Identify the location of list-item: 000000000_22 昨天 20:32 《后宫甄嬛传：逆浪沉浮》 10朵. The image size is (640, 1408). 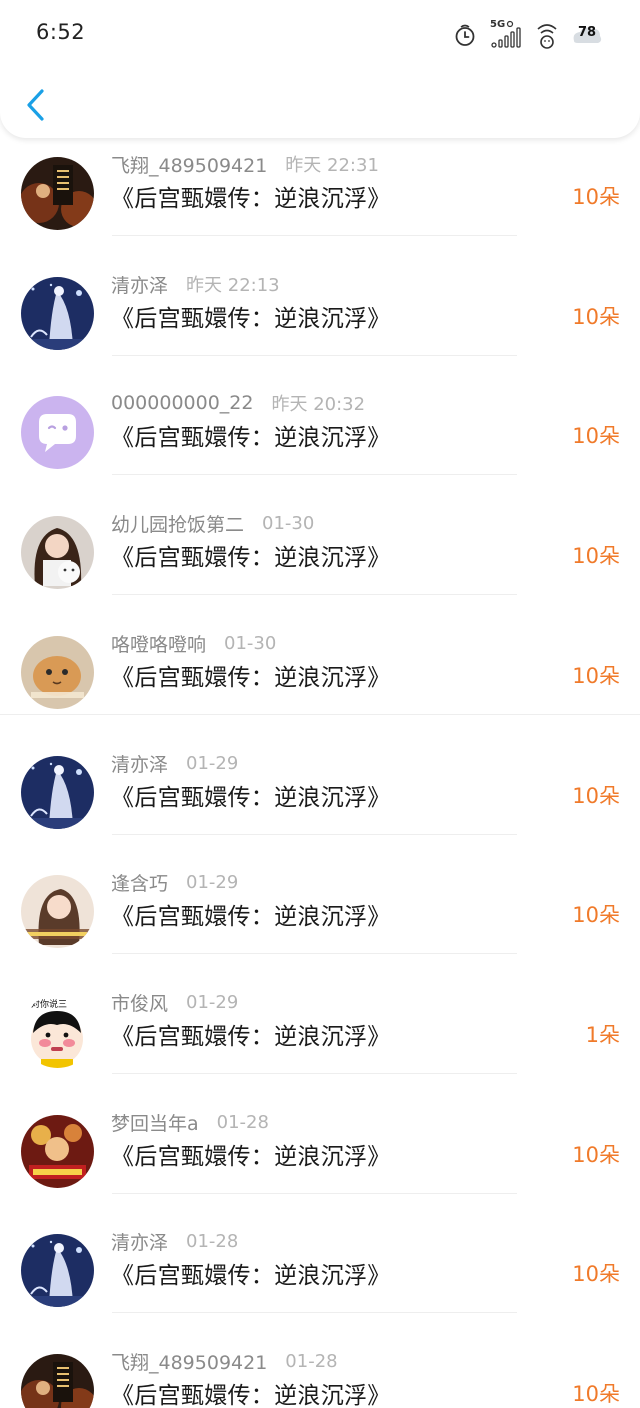
(320, 439).